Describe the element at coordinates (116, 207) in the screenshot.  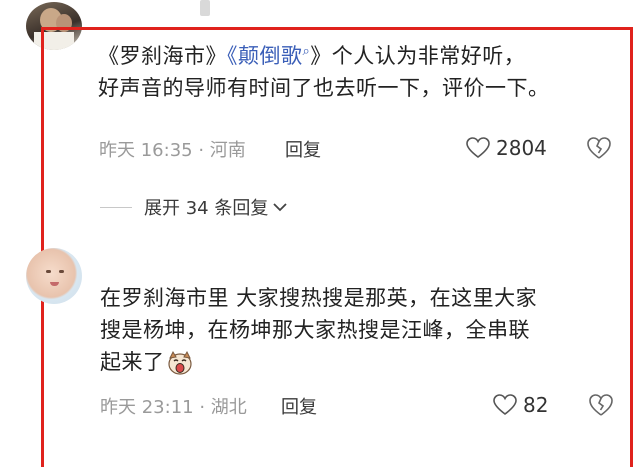
I see `divider` at that location.